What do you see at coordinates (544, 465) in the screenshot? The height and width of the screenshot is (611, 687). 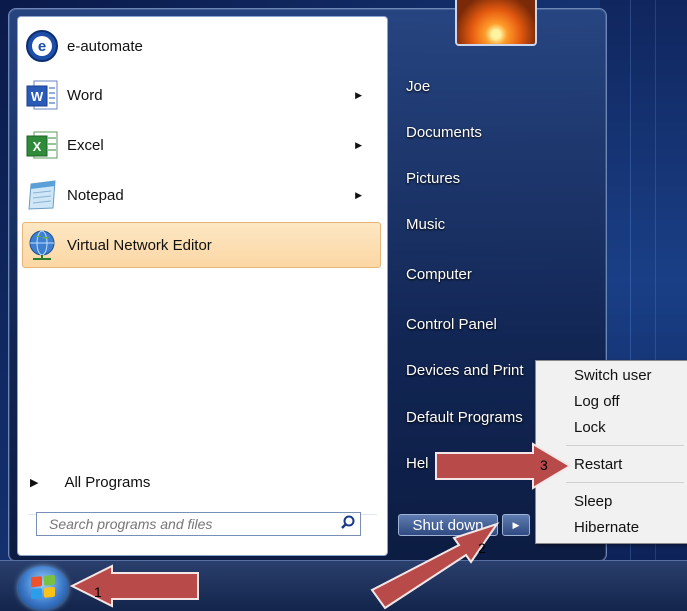 I see `callout-number-3: 3` at bounding box center [544, 465].